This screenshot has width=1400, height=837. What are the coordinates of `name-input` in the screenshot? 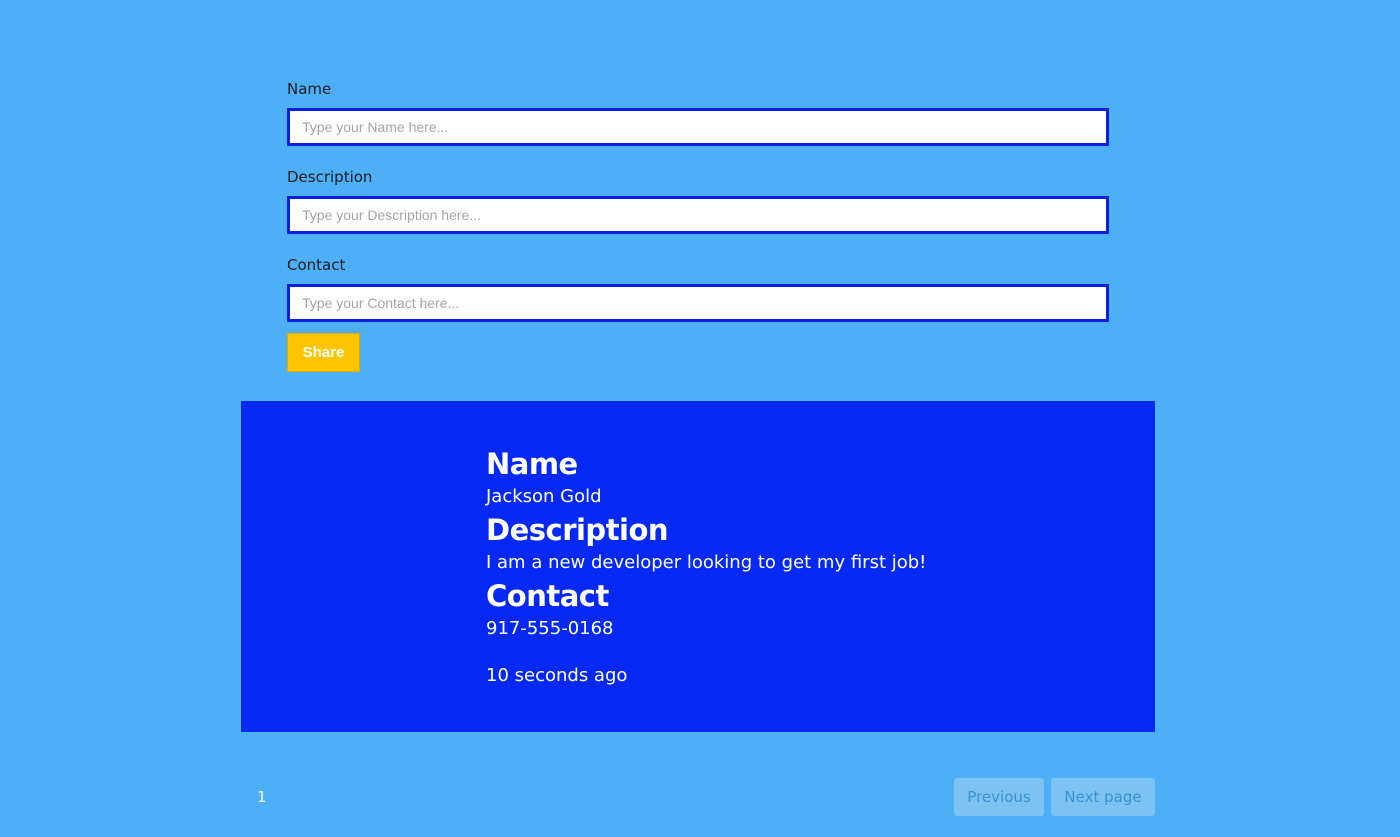 It's located at (698, 127).